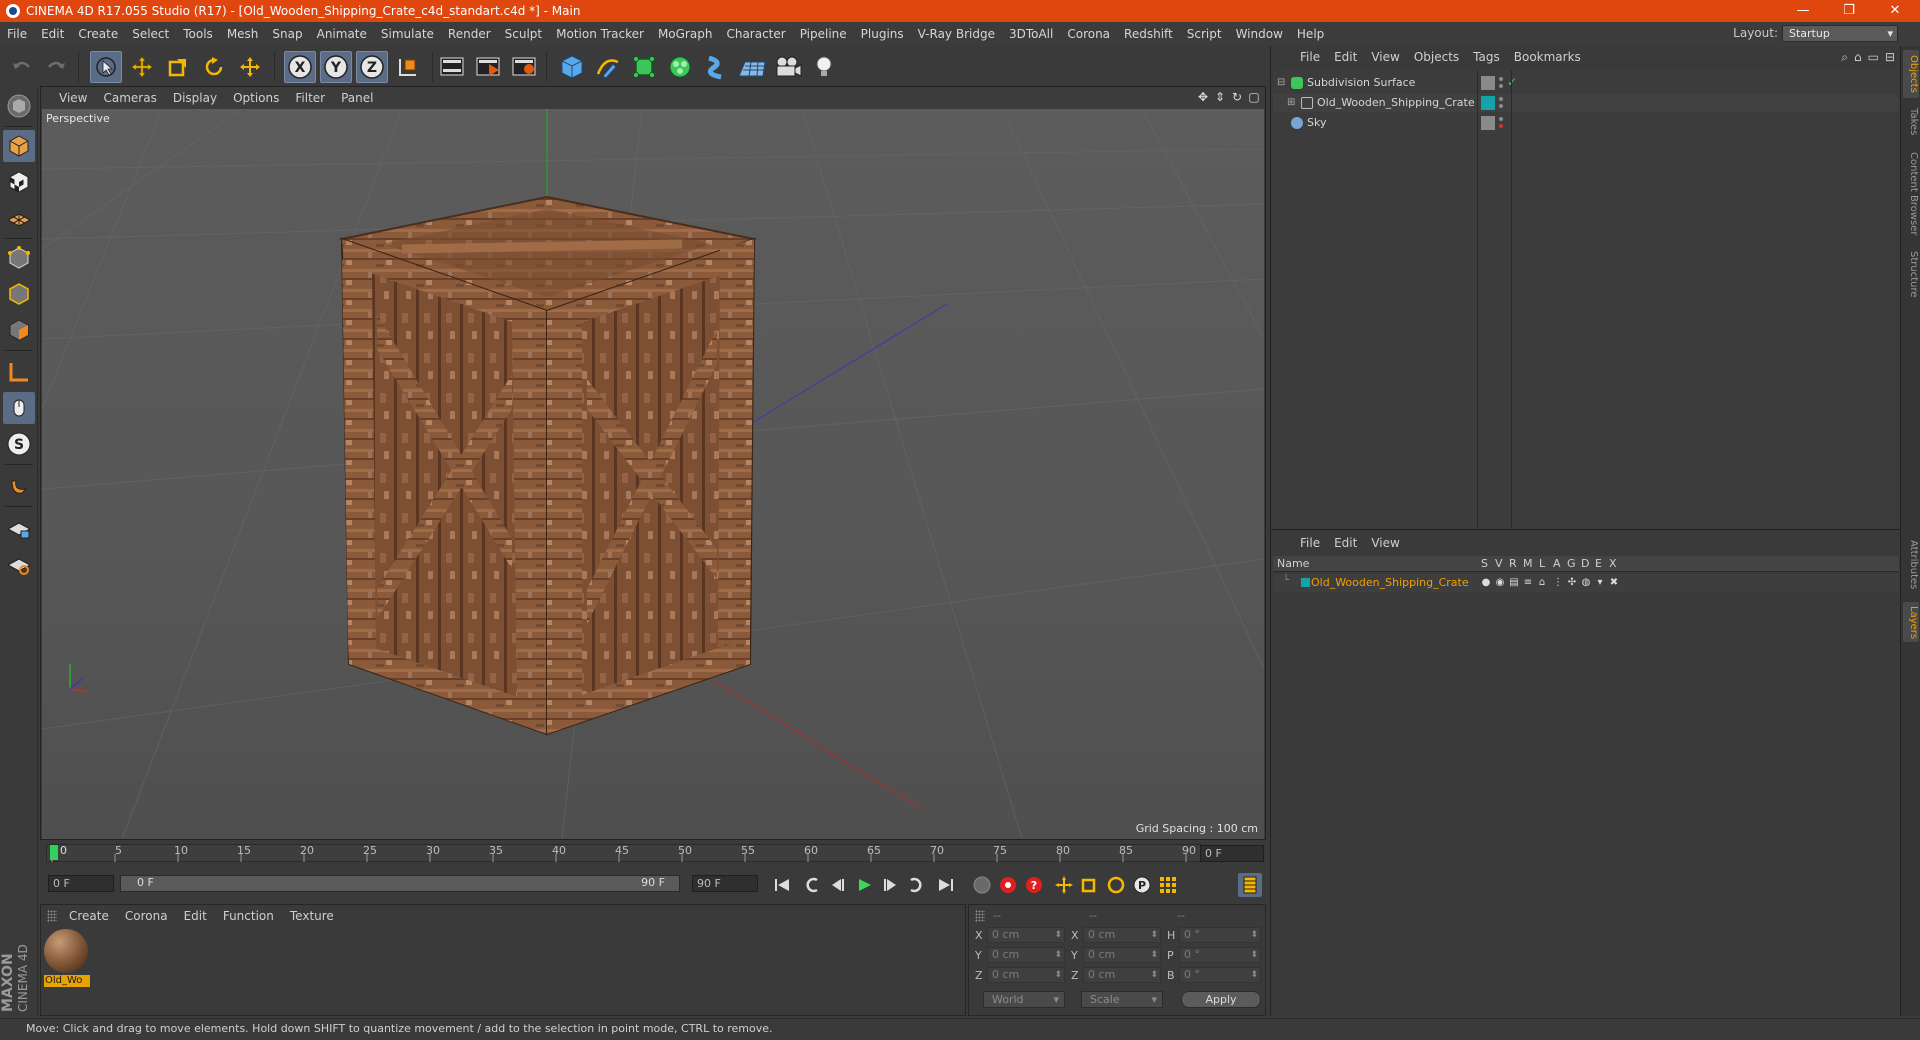 The width and height of the screenshot is (1920, 1040). I want to click on objects-menu-file: File, so click(1310, 57).